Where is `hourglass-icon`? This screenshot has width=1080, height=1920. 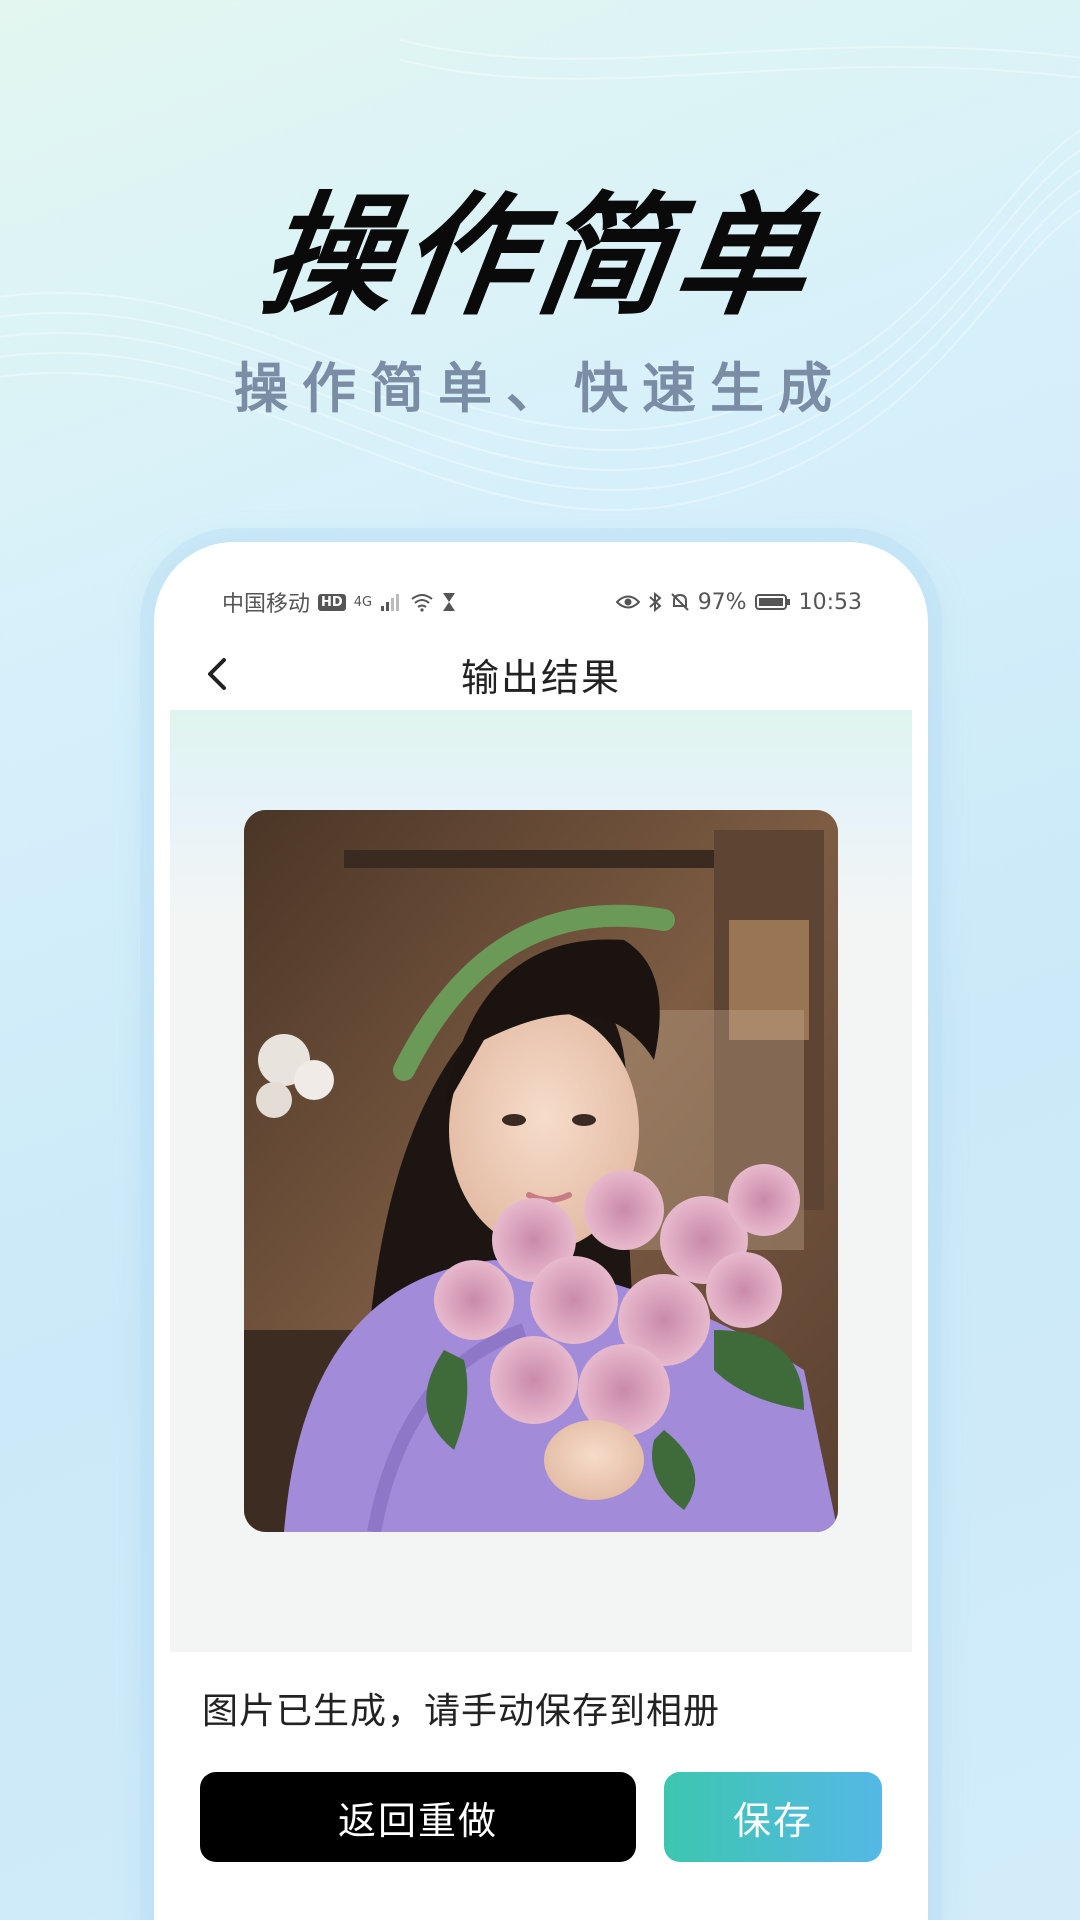
hourglass-icon is located at coordinates (449, 602).